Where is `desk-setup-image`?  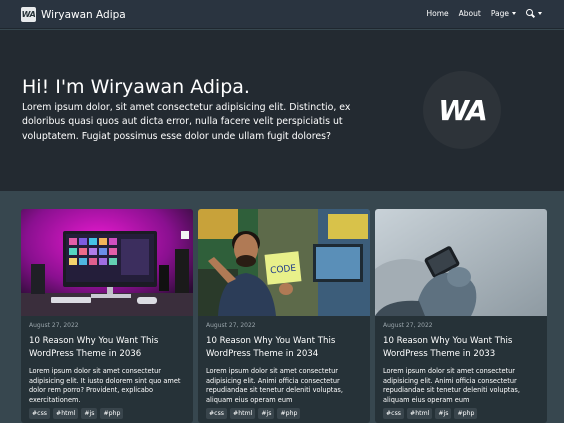 desk-setup-image is located at coordinates (107, 262).